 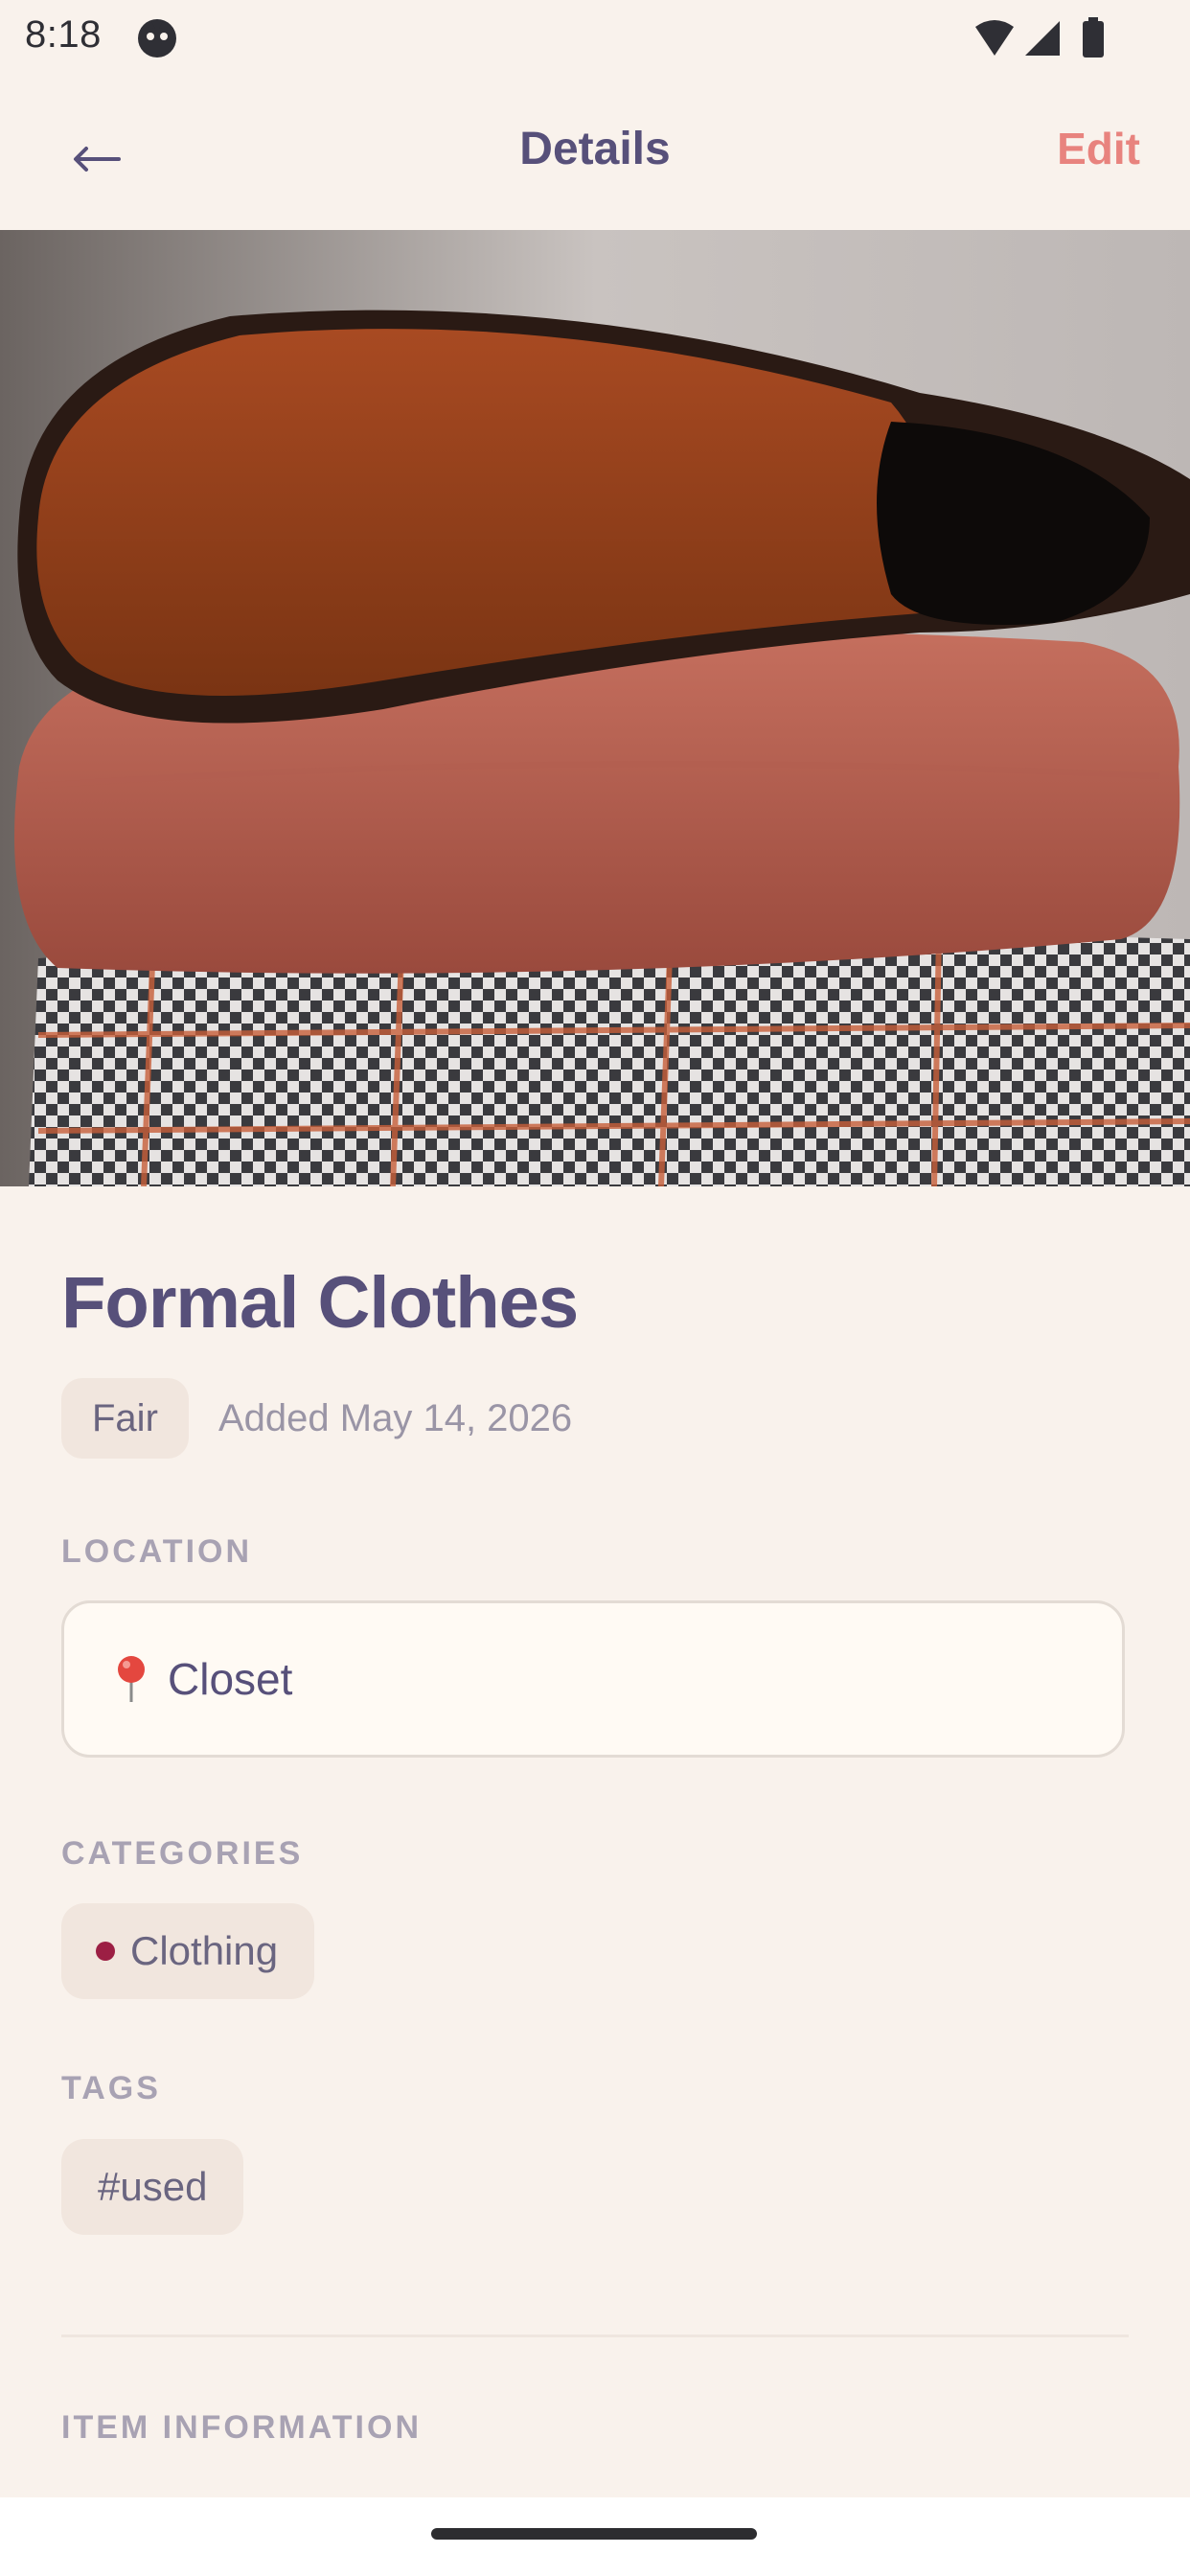 I want to click on tags-label: TAGS, so click(x=111, y=2088).